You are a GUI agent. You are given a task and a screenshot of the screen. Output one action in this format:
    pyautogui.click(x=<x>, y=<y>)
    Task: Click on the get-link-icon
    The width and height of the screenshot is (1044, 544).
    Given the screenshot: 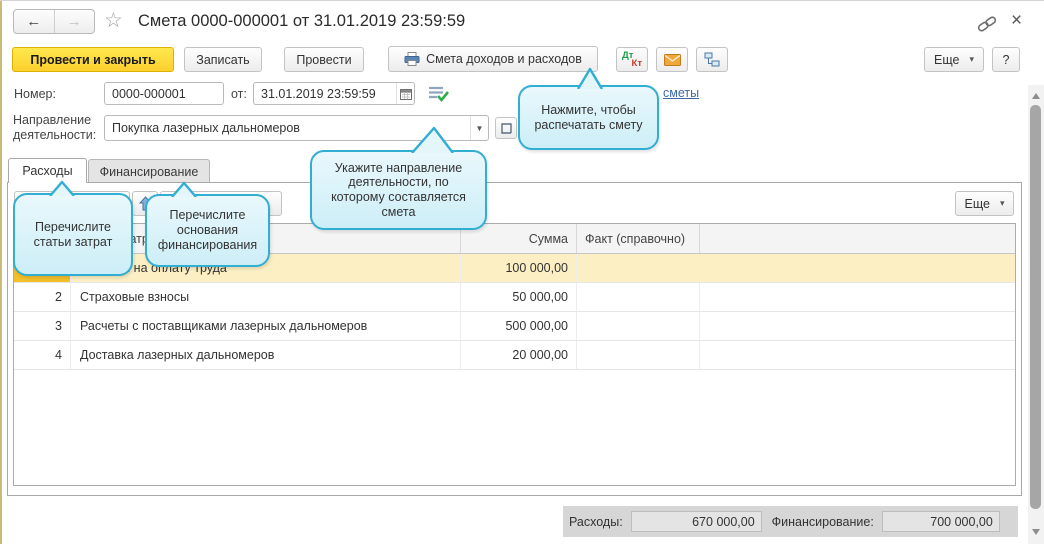 What is the action you would take?
    pyautogui.click(x=987, y=25)
    